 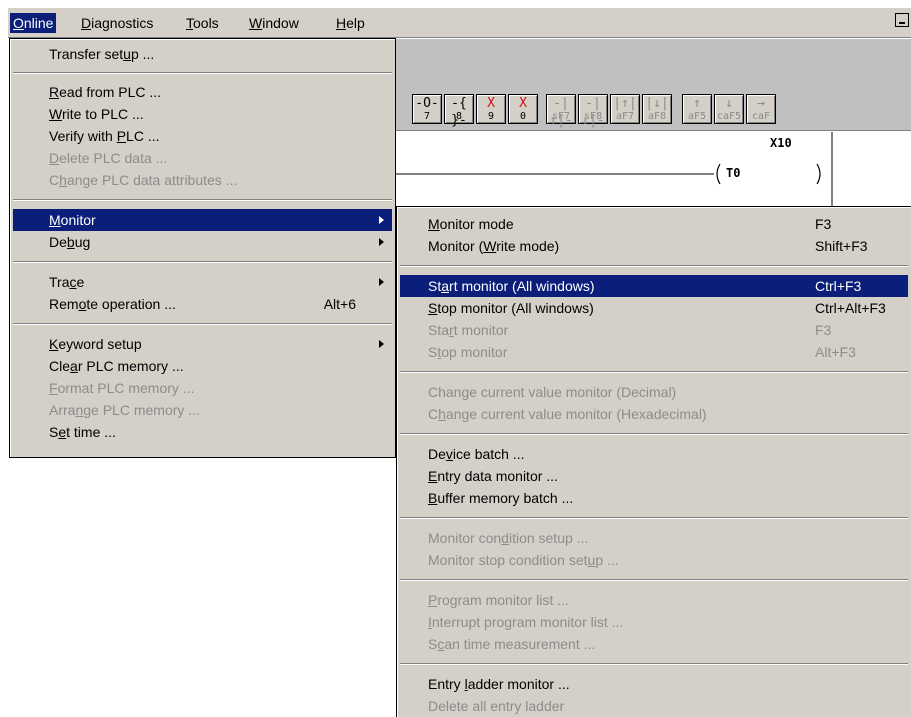 What do you see at coordinates (729, 109) in the screenshot?
I see `toolbar-button-down: ↓ caF5` at bounding box center [729, 109].